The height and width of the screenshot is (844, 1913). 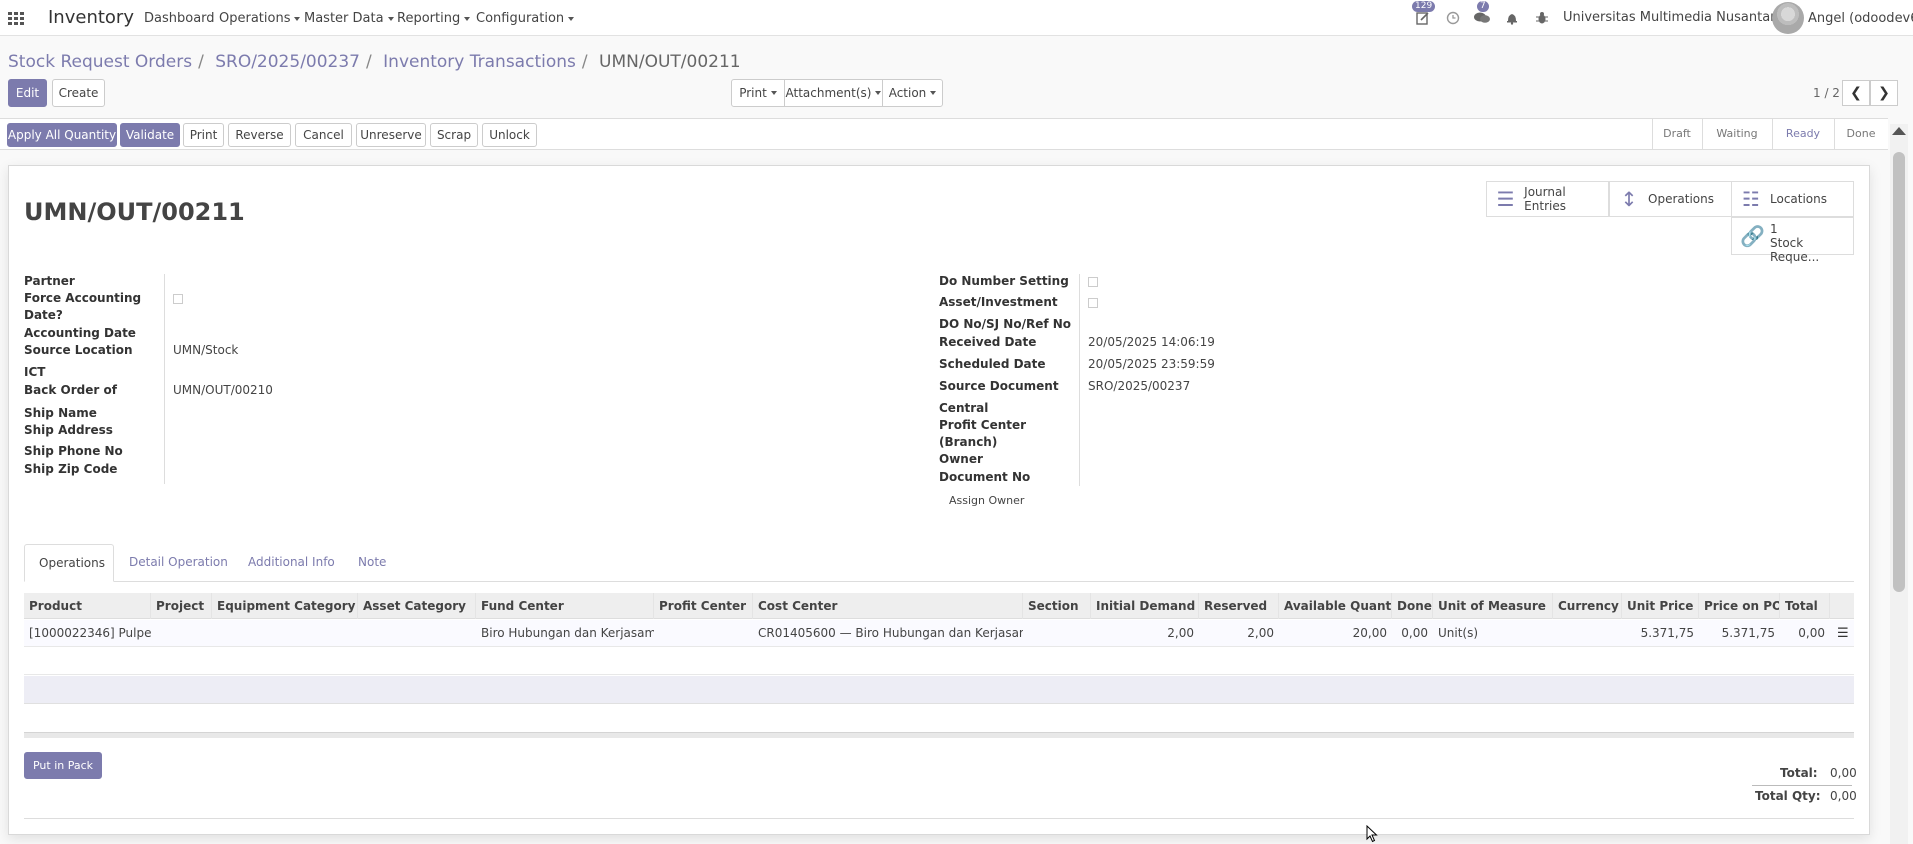 I want to click on locations-smart-button: ☷ Locations, so click(x=1792, y=199).